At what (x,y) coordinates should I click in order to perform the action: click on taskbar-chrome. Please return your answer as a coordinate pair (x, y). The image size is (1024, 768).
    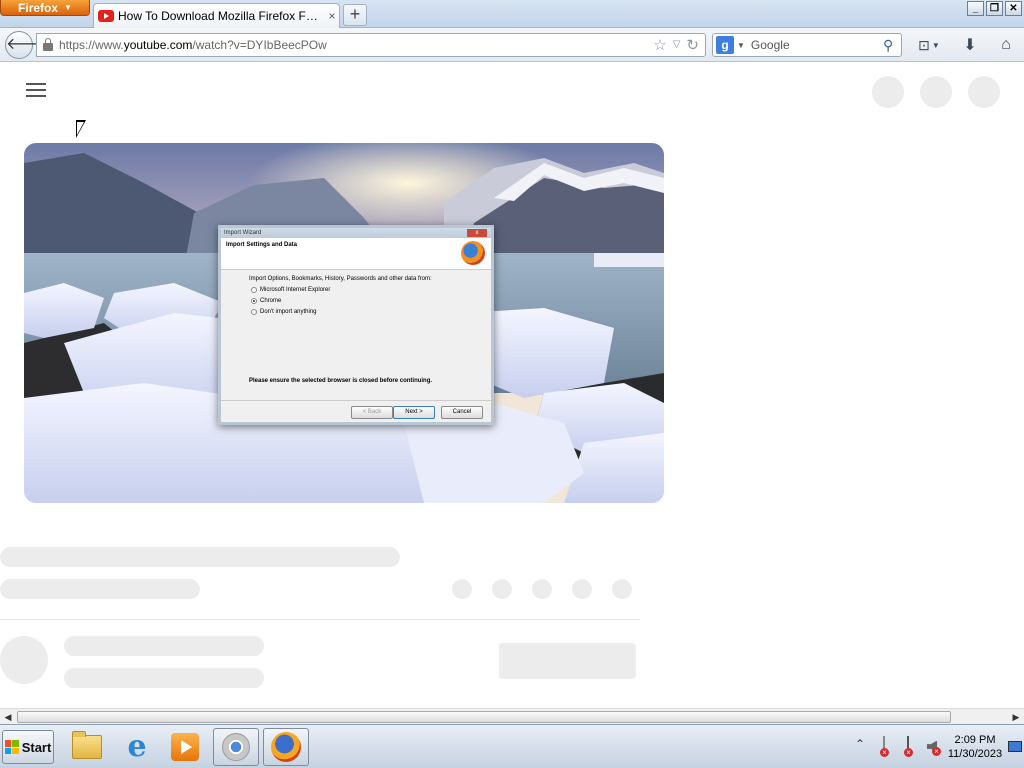
    Looking at the image, I should click on (236, 747).